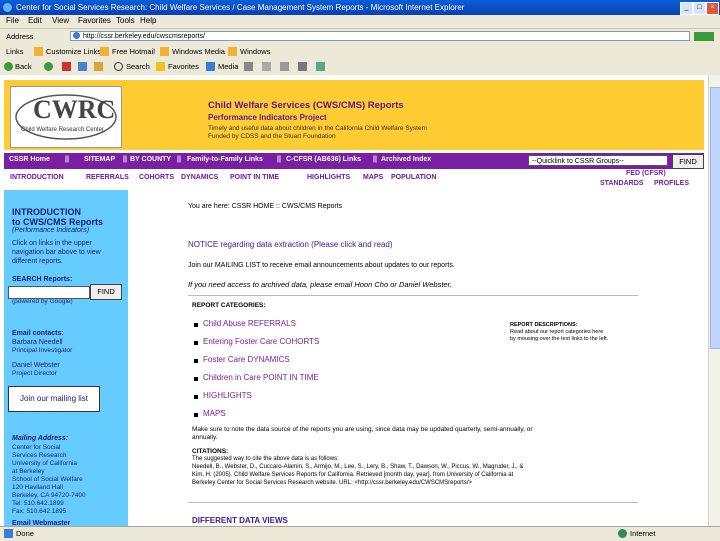 The width and height of the screenshot is (720, 541). Describe the element at coordinates (138, 66) in the screenshot. I see `search-button: Search` at that location.